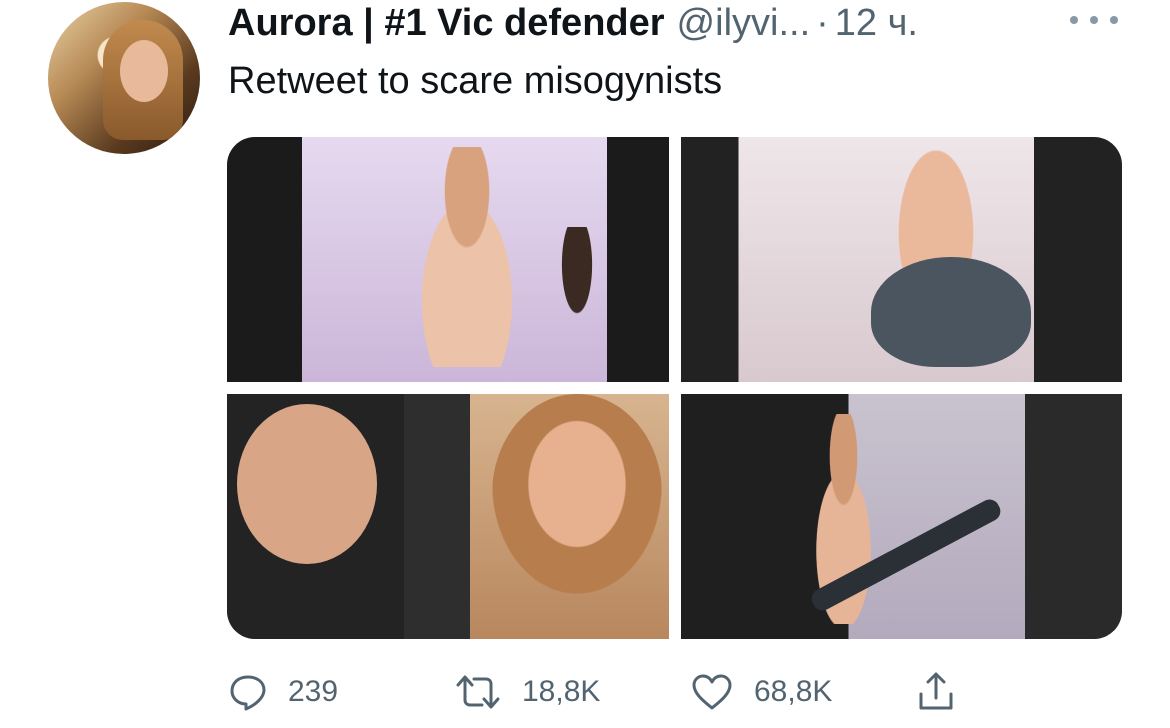  What do you see at coordinates (446, 23) in the screenshot?
I see `author-name: Aurora | #1 Vic defender` at bounding box center [446, 23].